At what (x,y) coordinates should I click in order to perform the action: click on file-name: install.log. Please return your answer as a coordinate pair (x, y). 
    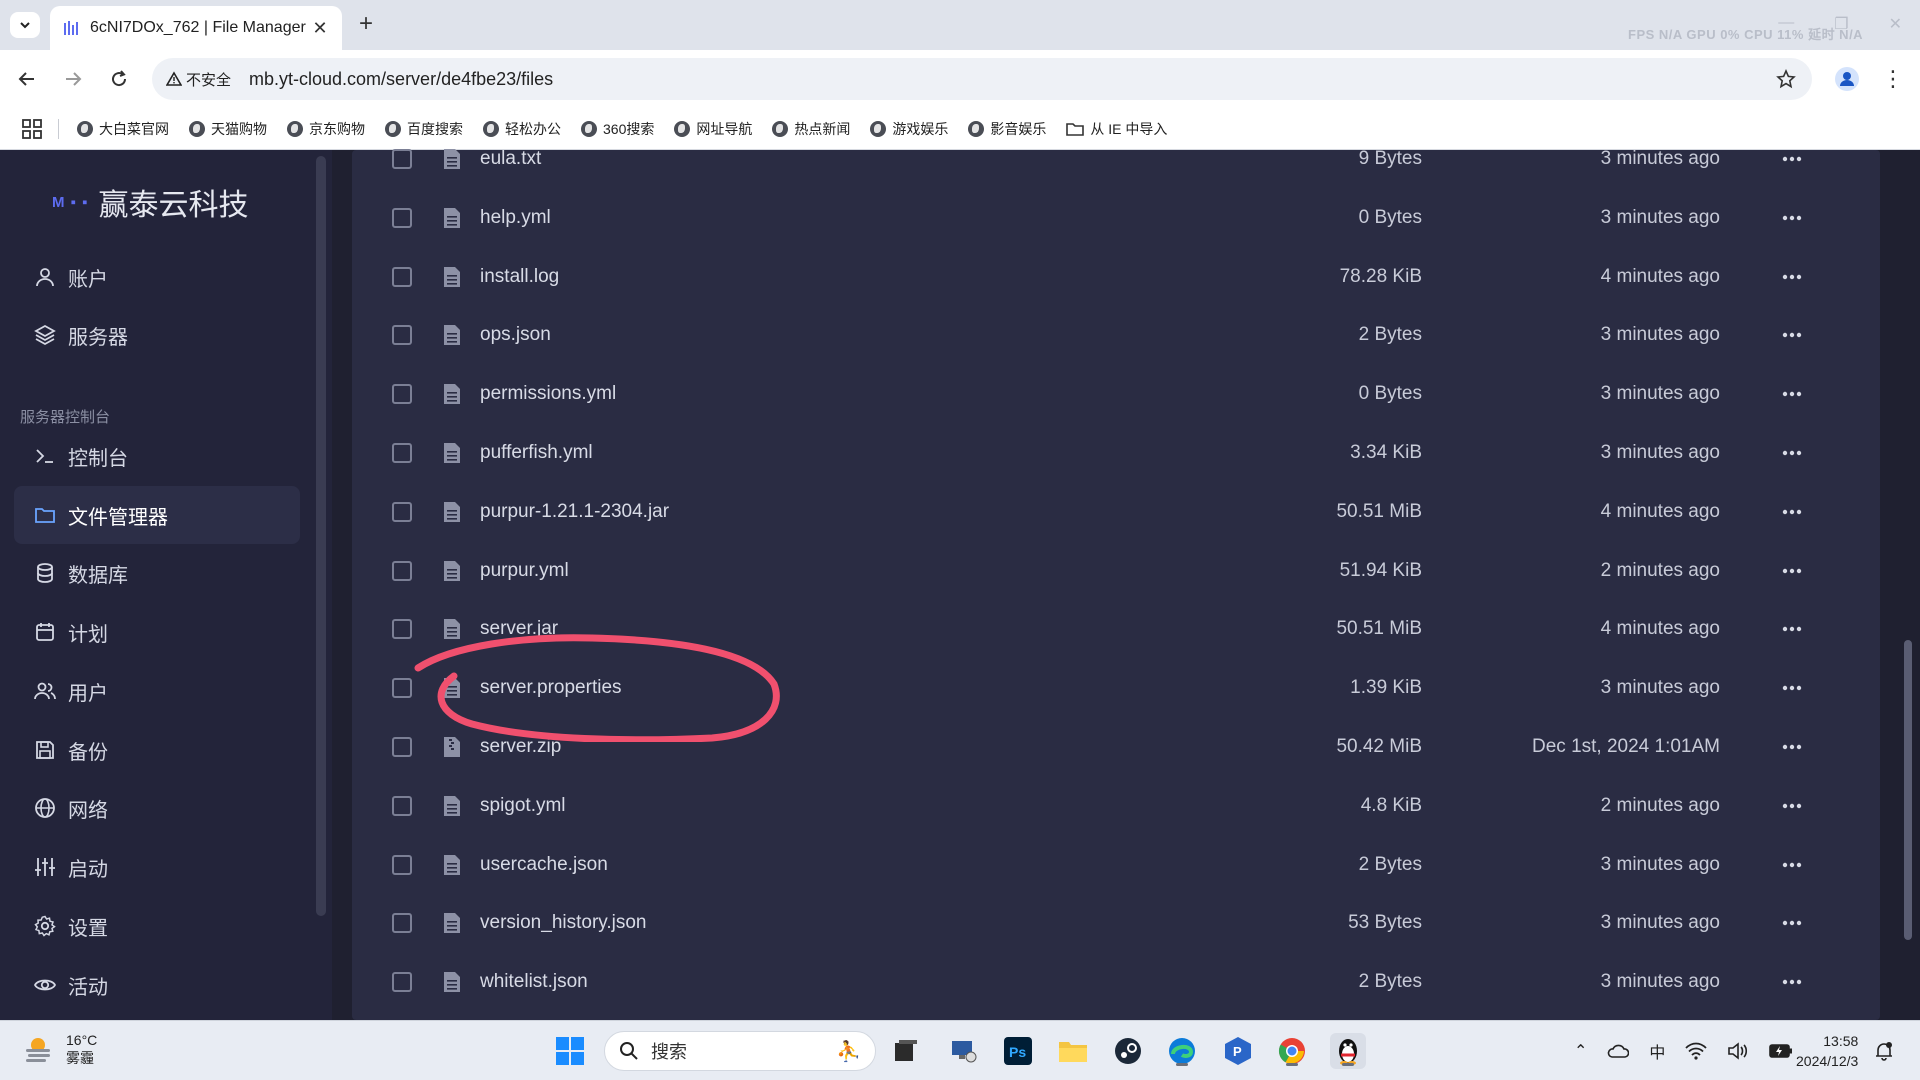
    Looking at the image, I should click on (519, 277).